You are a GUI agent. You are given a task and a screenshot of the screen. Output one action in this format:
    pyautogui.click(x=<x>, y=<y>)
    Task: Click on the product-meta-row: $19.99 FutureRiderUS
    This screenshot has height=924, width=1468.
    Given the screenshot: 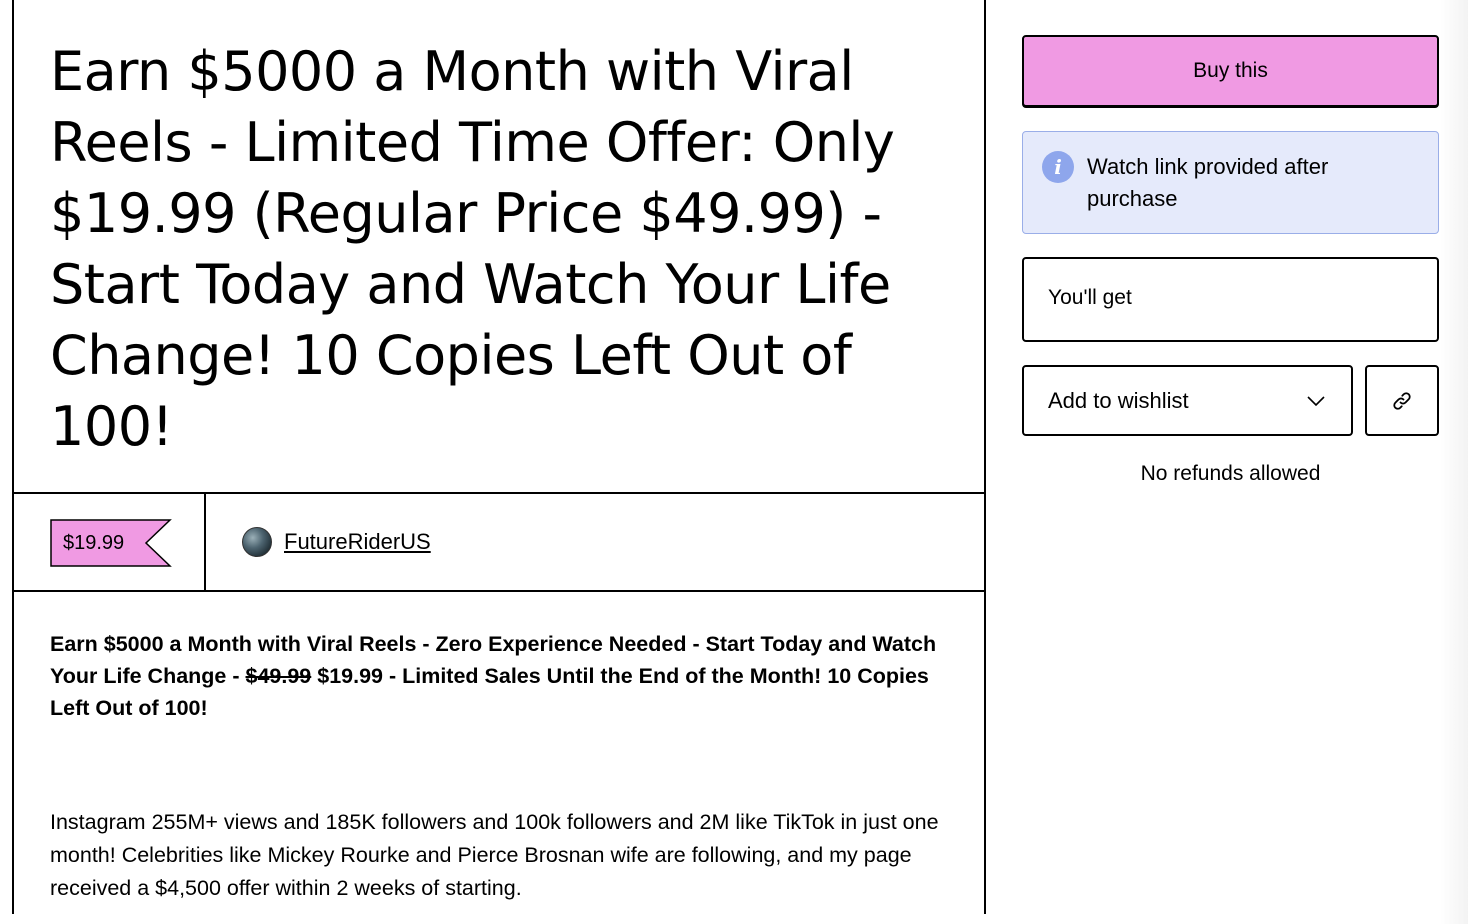 What is the action you would take?
    pyautogui.click(x=499, y=543)
    